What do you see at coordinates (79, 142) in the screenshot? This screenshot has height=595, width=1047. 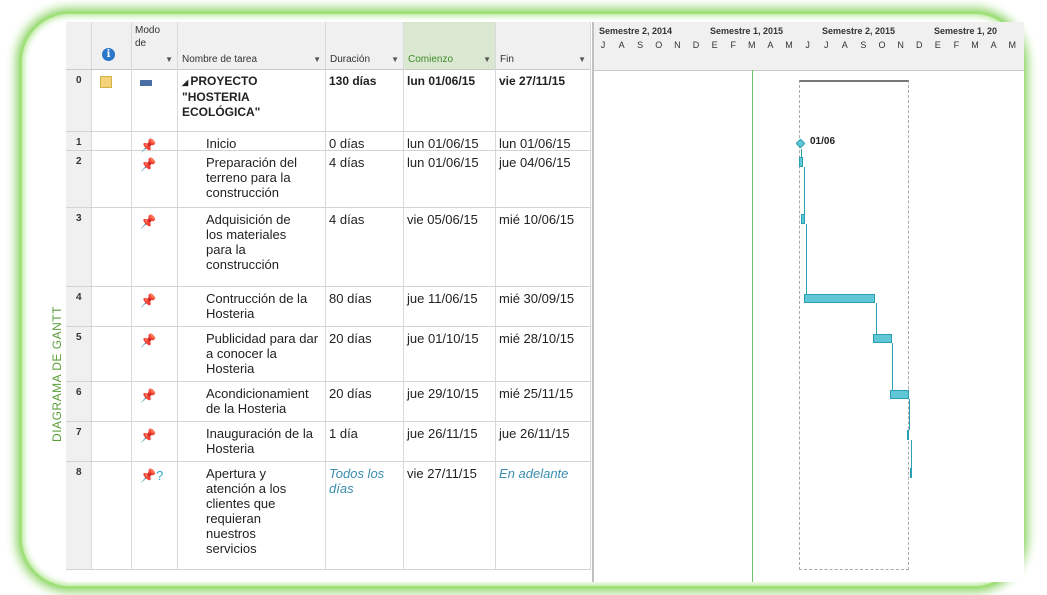 I see `row-id: 1` at bounding box center [79, 142].